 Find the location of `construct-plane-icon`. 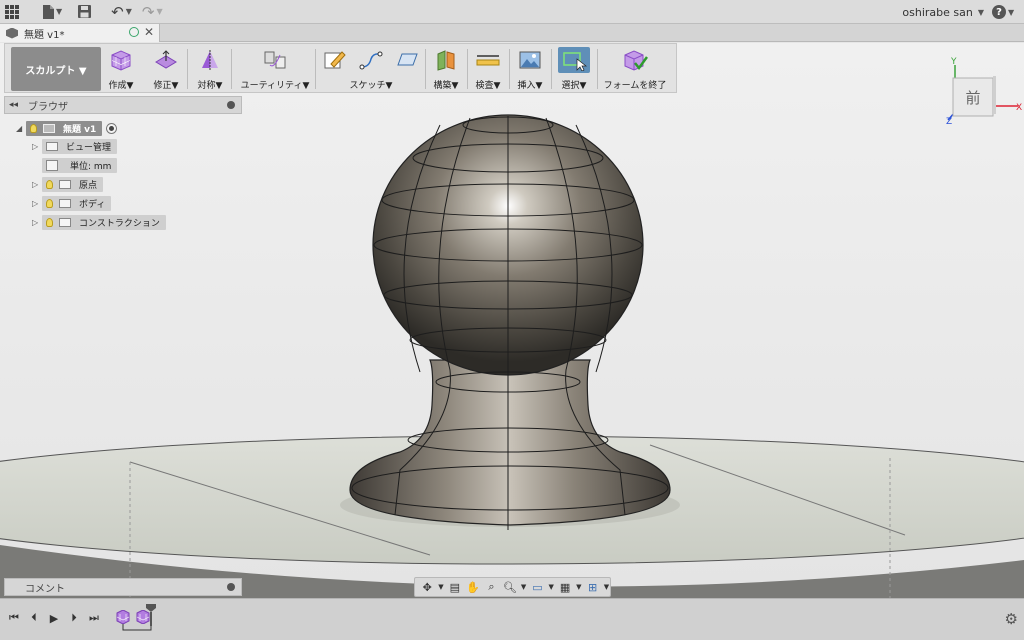

construct-plane-icon is located at coordinates (446, 60).